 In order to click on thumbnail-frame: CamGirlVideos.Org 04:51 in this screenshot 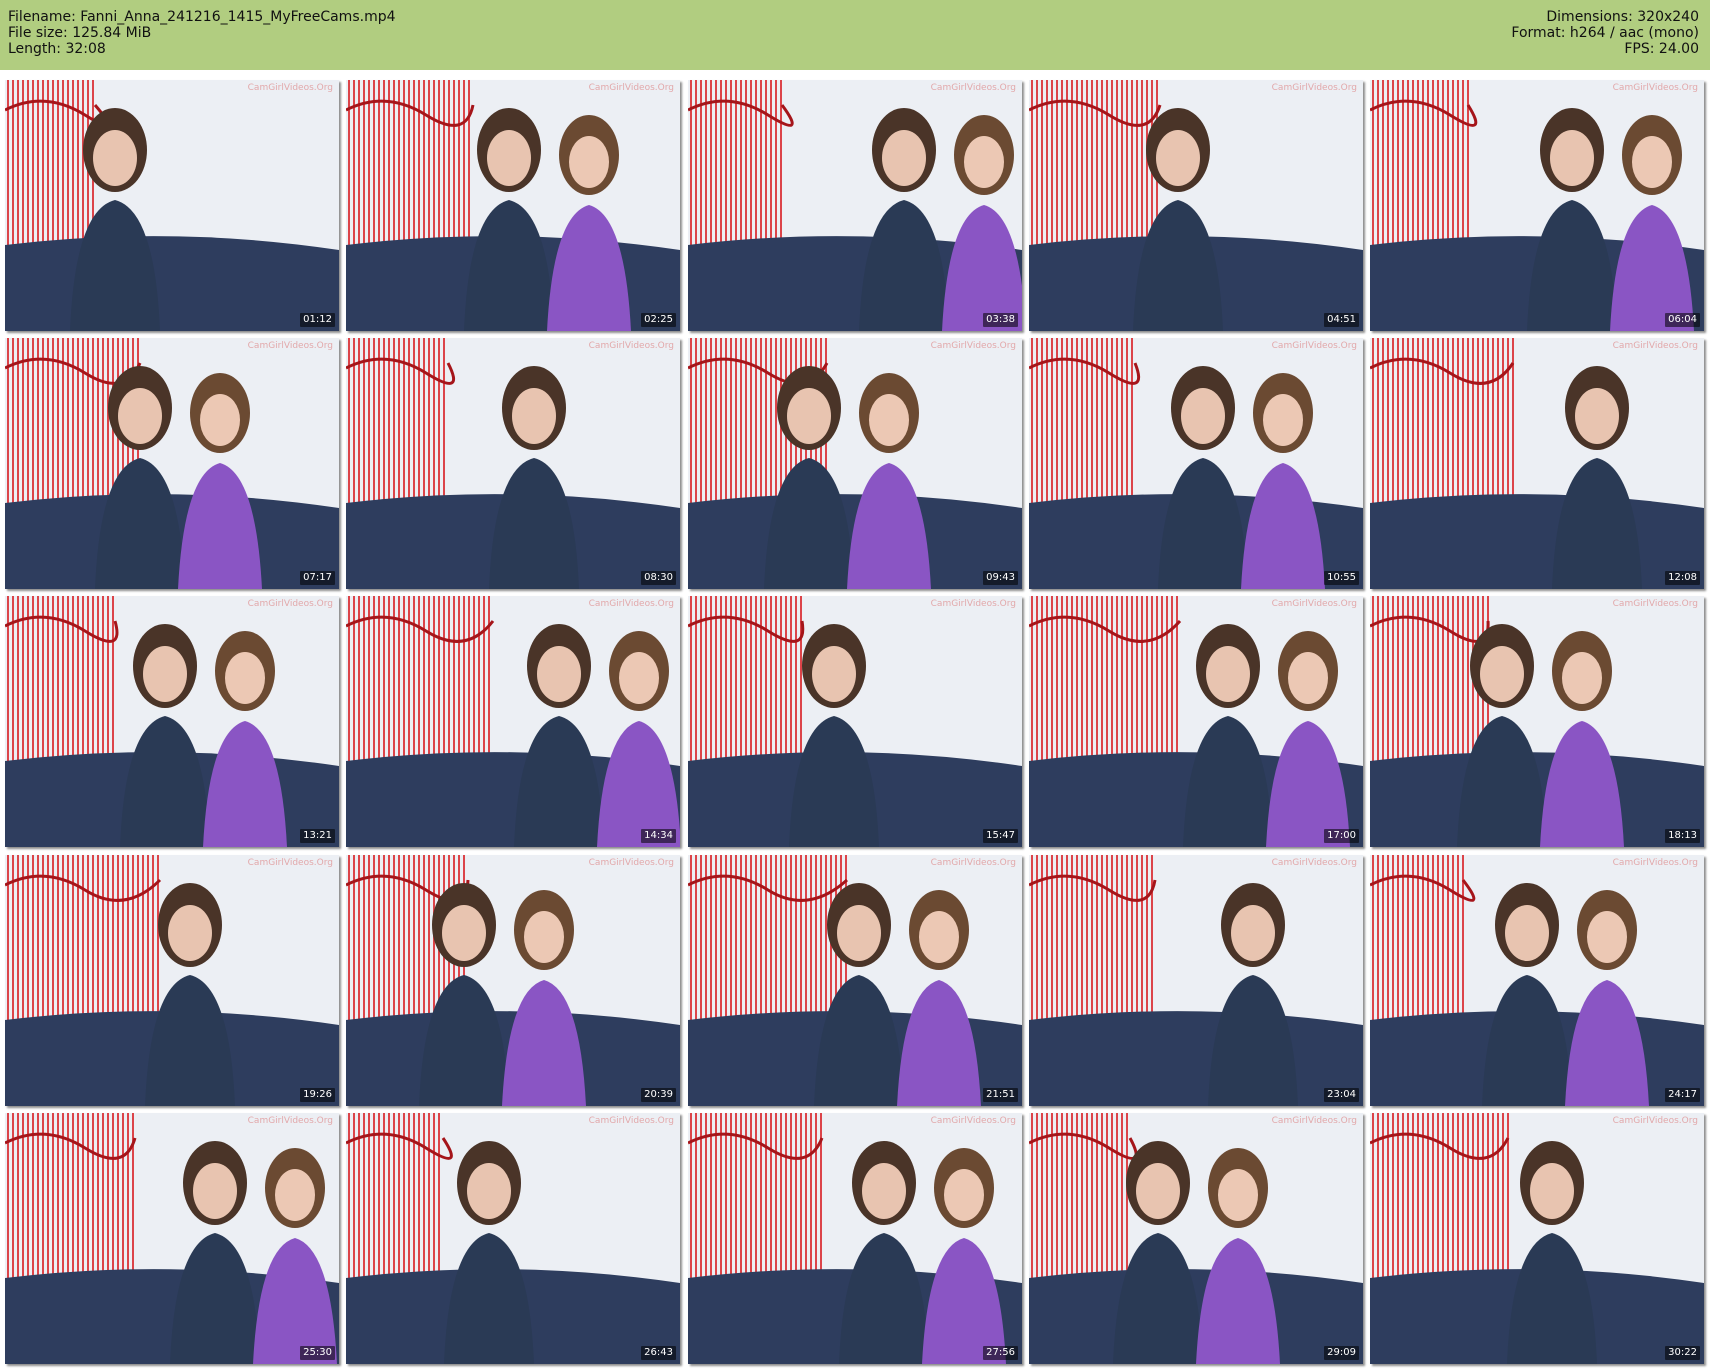, I will do `click(1196, 205)`.